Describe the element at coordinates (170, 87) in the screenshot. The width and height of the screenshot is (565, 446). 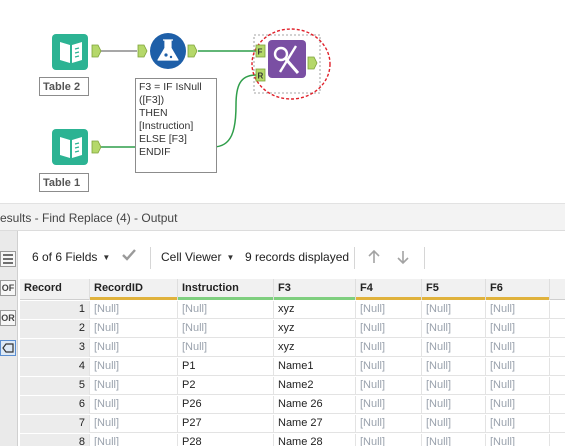
I see `formula-line: F3 = IF IsNull` at that location.